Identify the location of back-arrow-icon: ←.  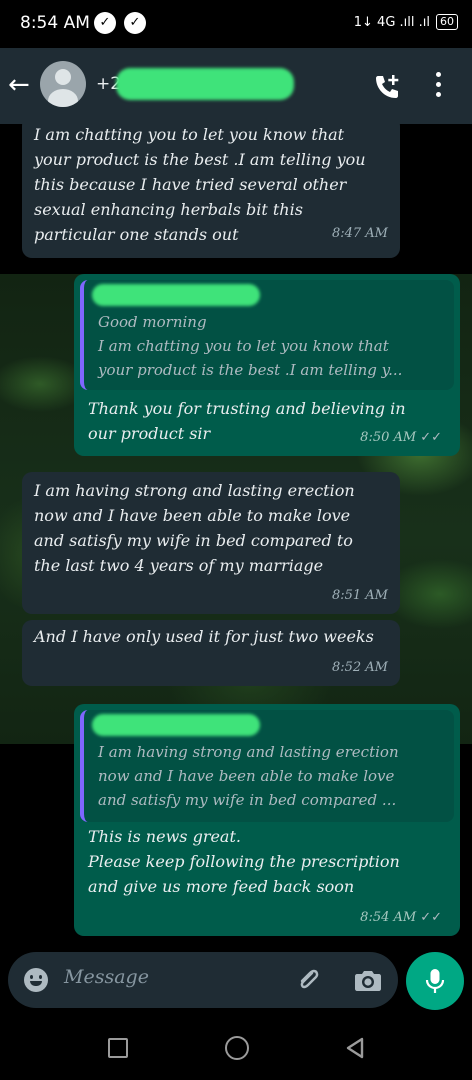
(19, 85).